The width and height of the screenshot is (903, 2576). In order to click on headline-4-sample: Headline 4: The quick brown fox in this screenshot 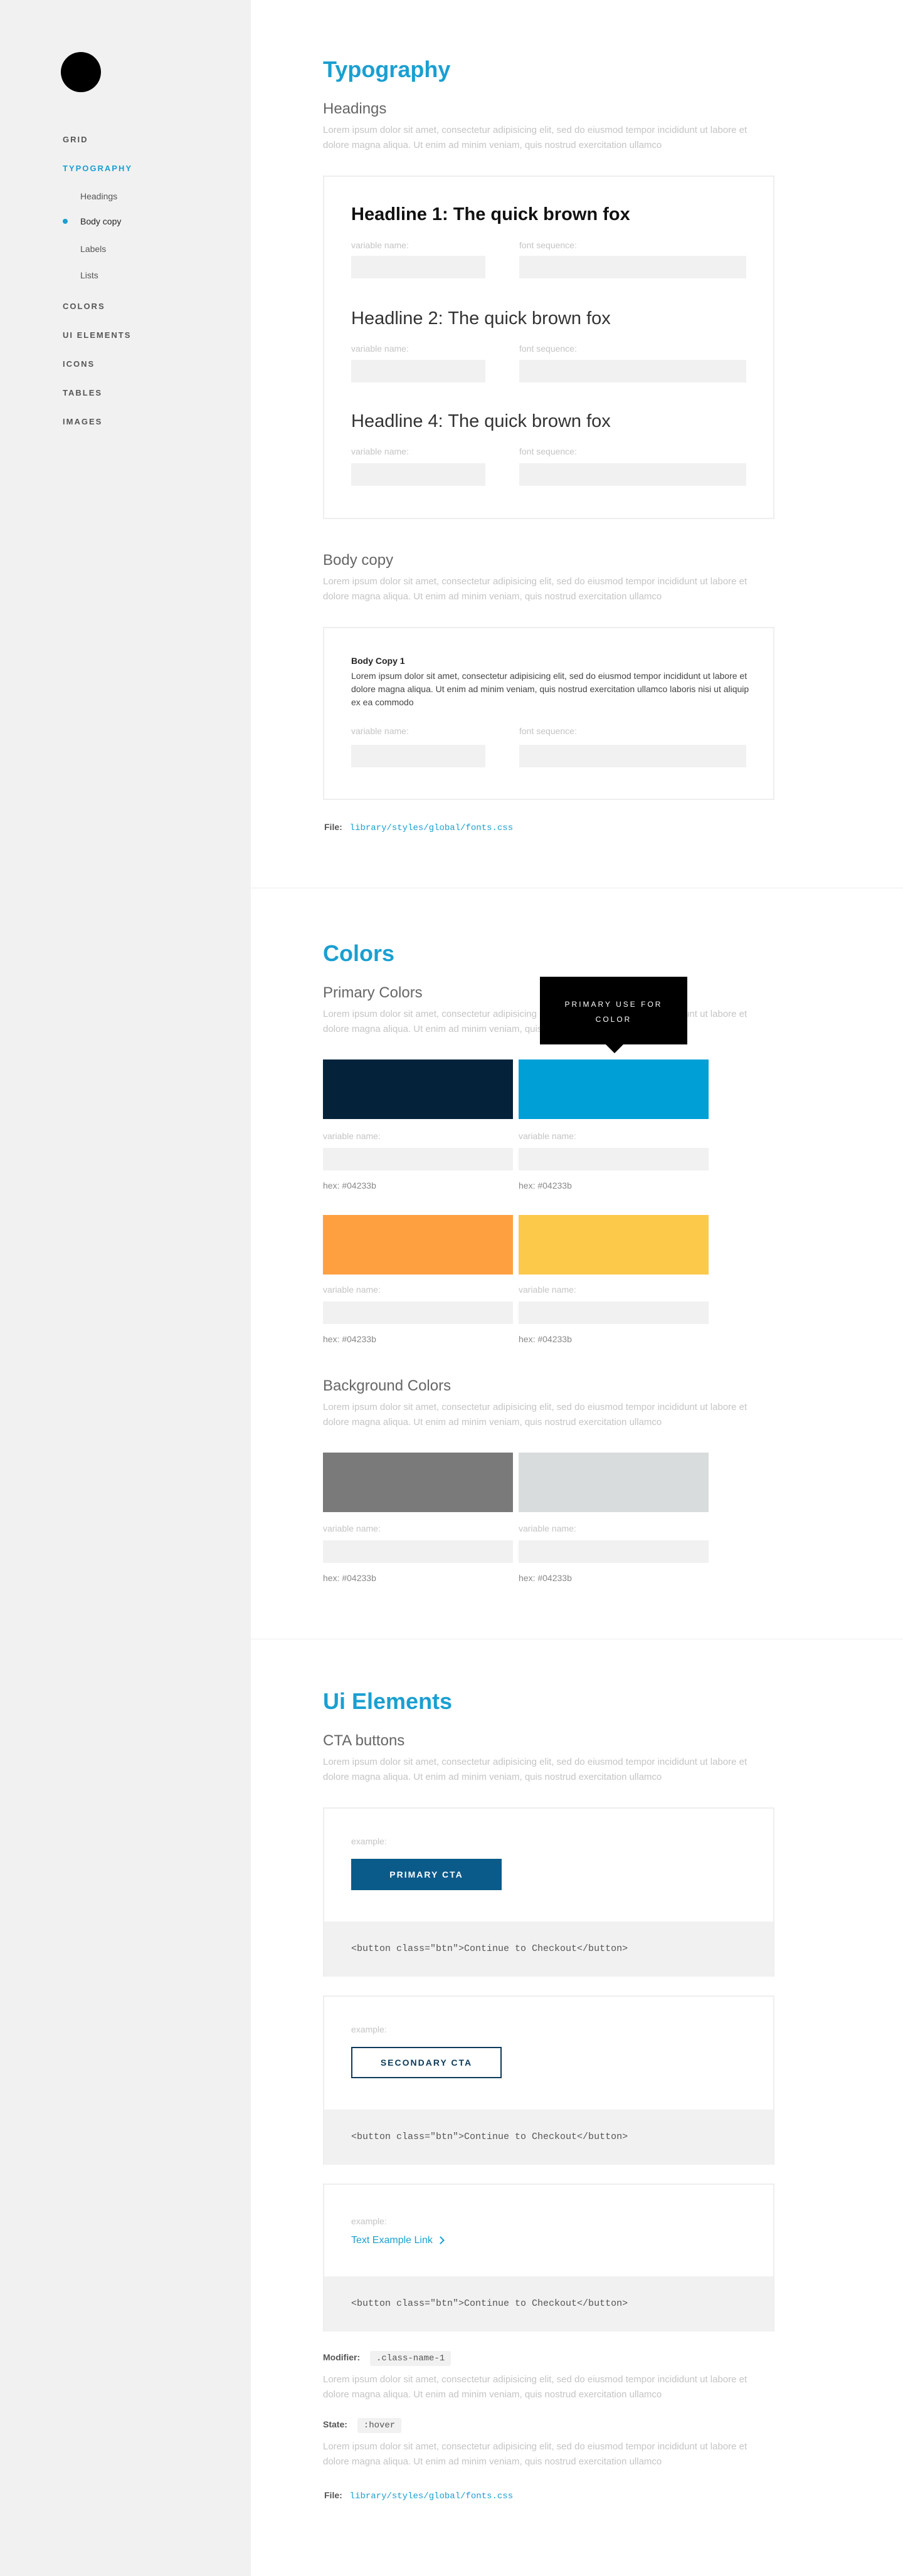, I will do `click(481, 421)`.